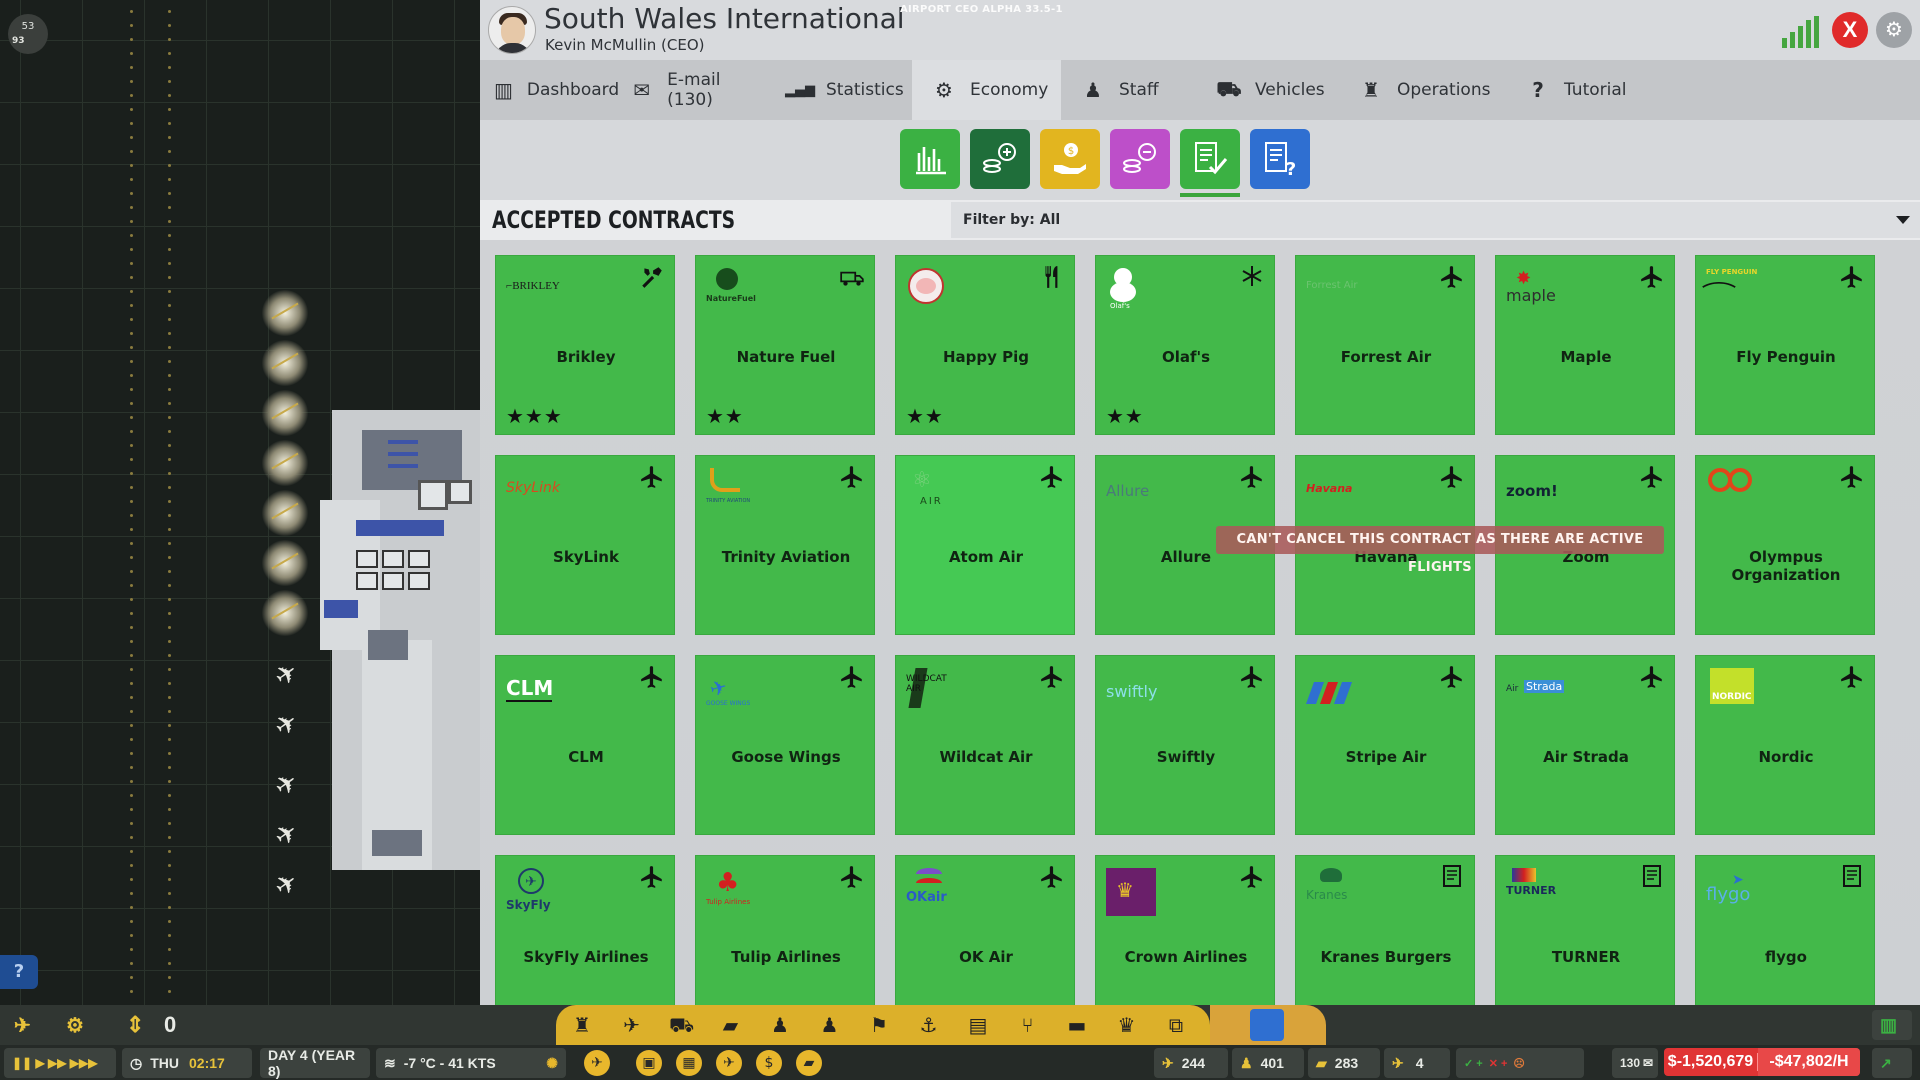  I want to click on security-icon: ♟, so click(830, 1025).